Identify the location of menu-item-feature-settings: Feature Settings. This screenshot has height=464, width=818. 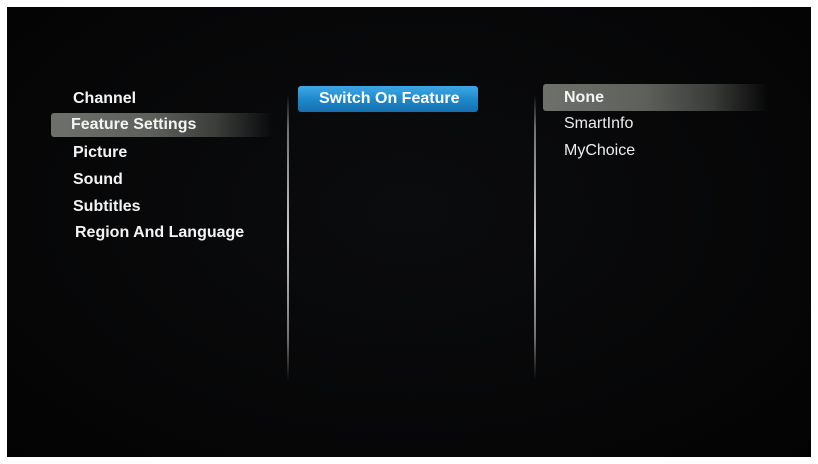
(162, 125).